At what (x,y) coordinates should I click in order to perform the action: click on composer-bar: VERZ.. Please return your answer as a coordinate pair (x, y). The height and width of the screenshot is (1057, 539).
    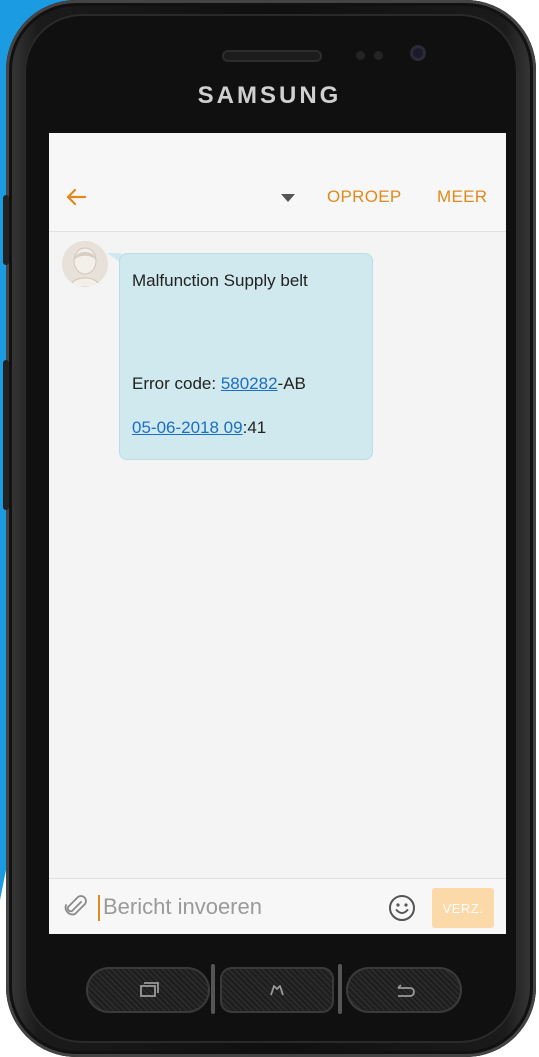
    Looking at the image, I should click on (277, 906).